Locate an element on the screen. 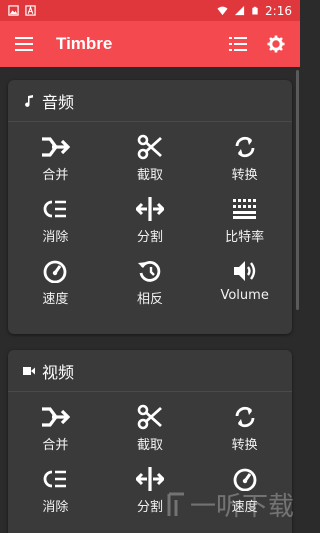 The width and height of the screenshot is (320, 533). audio-speed-label: 速度 is located at coordinates (55, 299).